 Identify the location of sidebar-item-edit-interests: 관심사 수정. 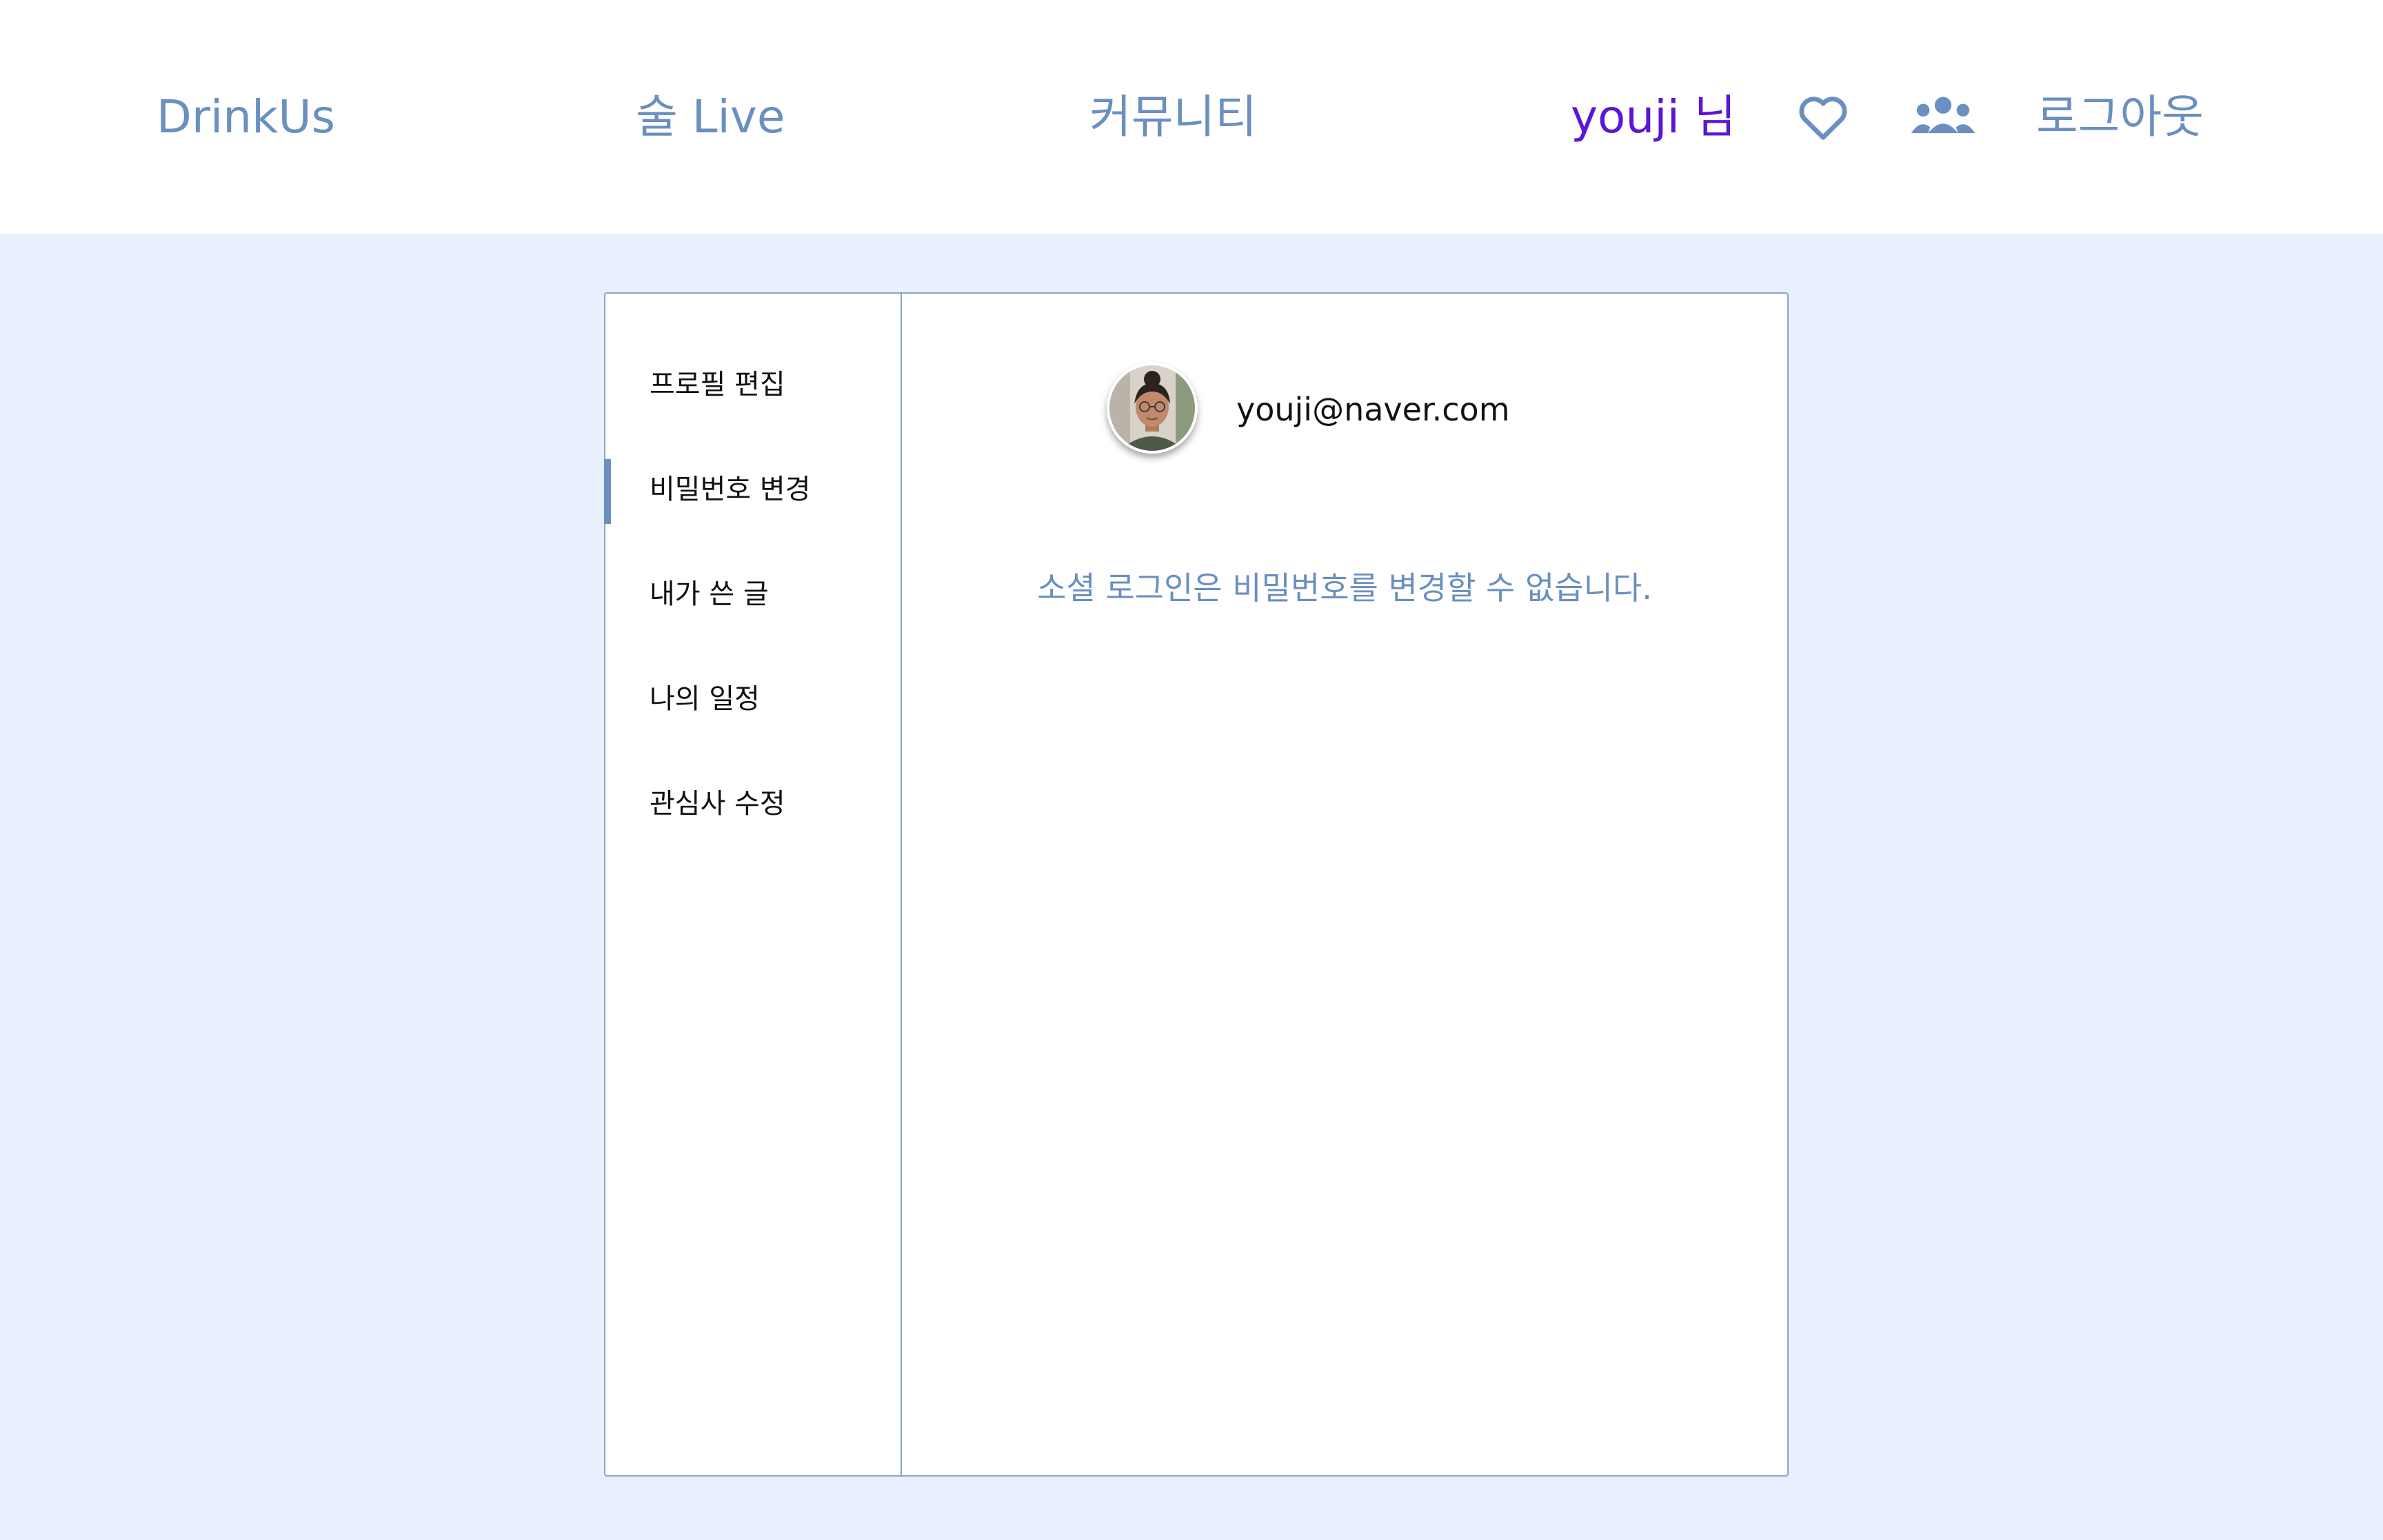
(717, 804).